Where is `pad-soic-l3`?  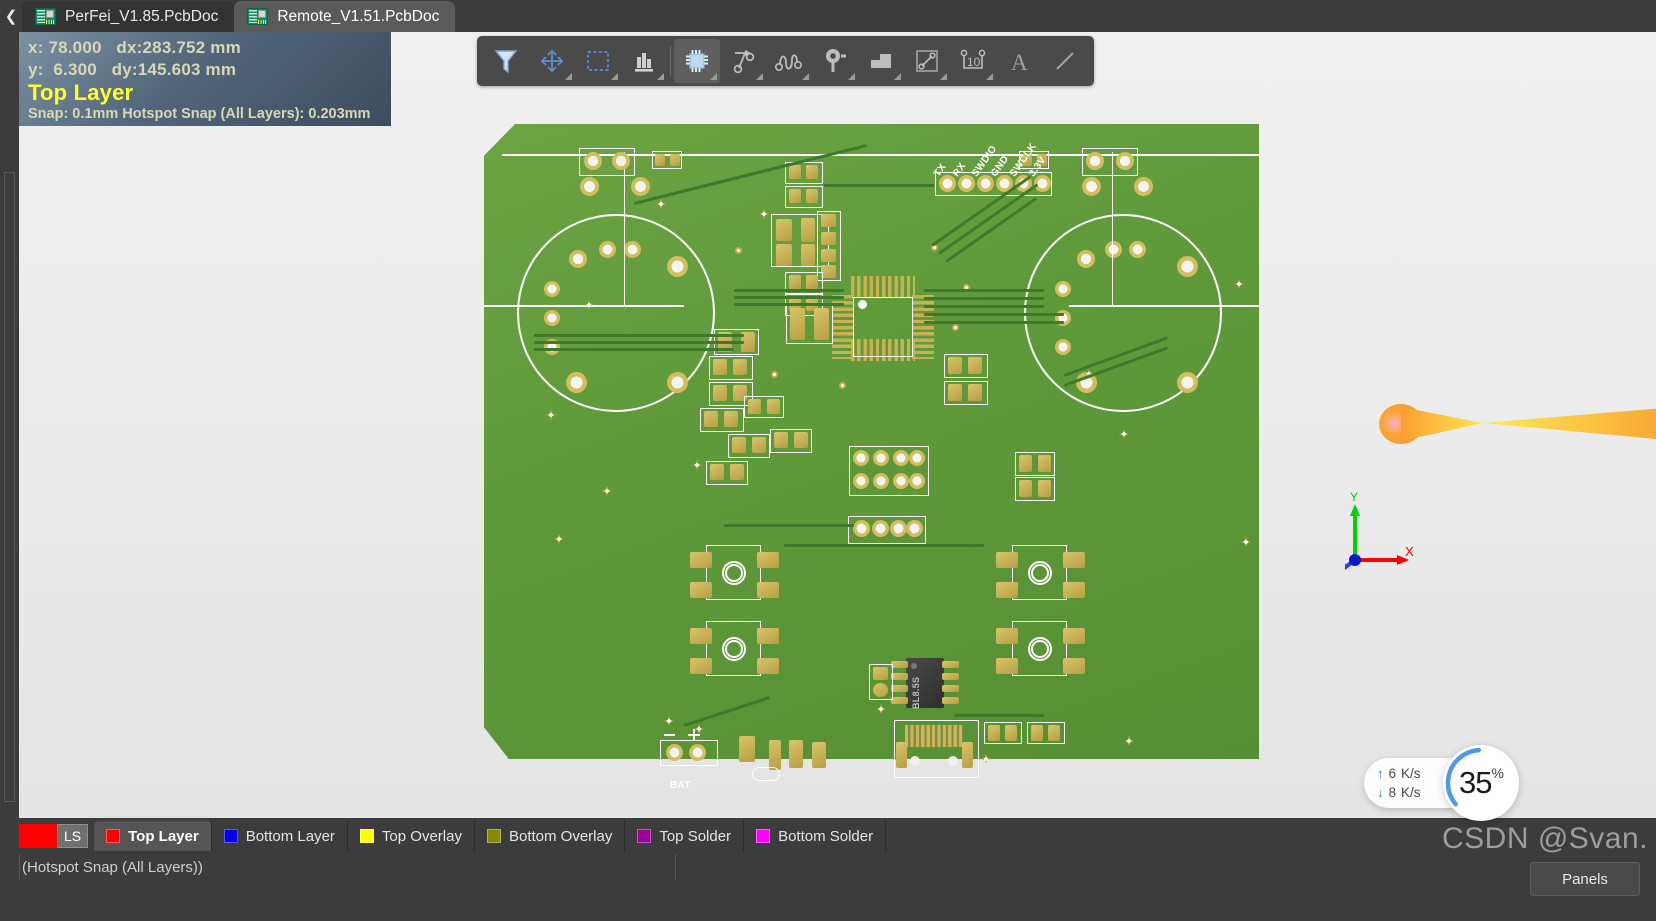 pad-soic-l3 is located at coordinates (899, 688).